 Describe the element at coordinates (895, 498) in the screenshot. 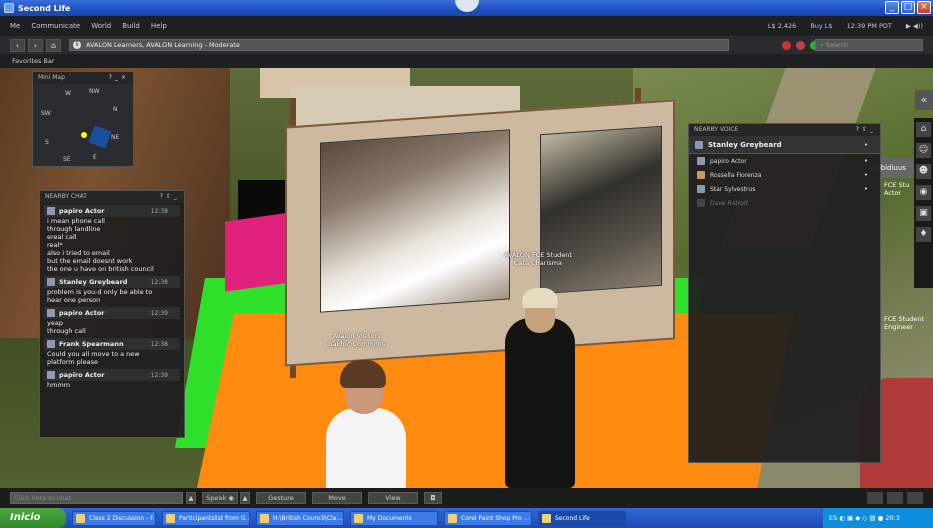

I see `chat-bubble-icon` at that location.